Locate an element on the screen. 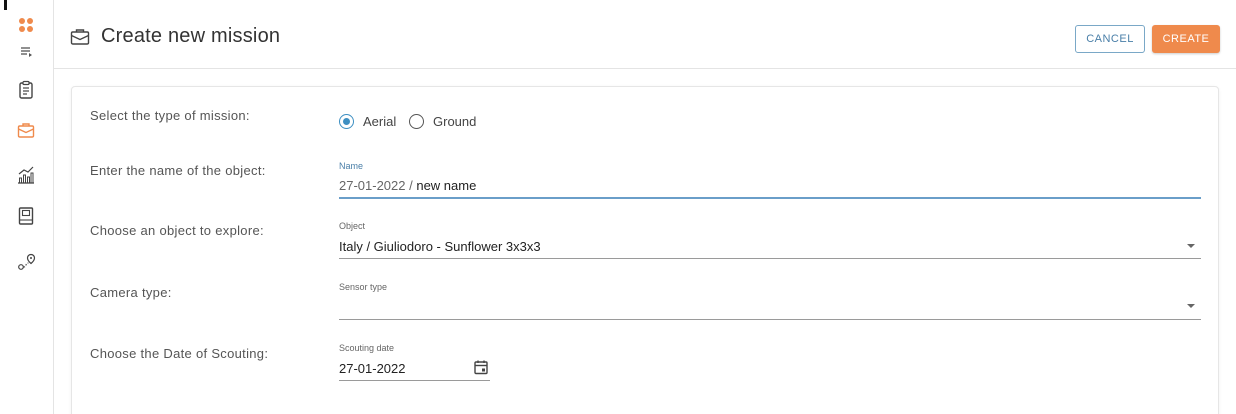 This screenshot has width=1236, height=414. date-input-underline is located at coordinates (414, 380).